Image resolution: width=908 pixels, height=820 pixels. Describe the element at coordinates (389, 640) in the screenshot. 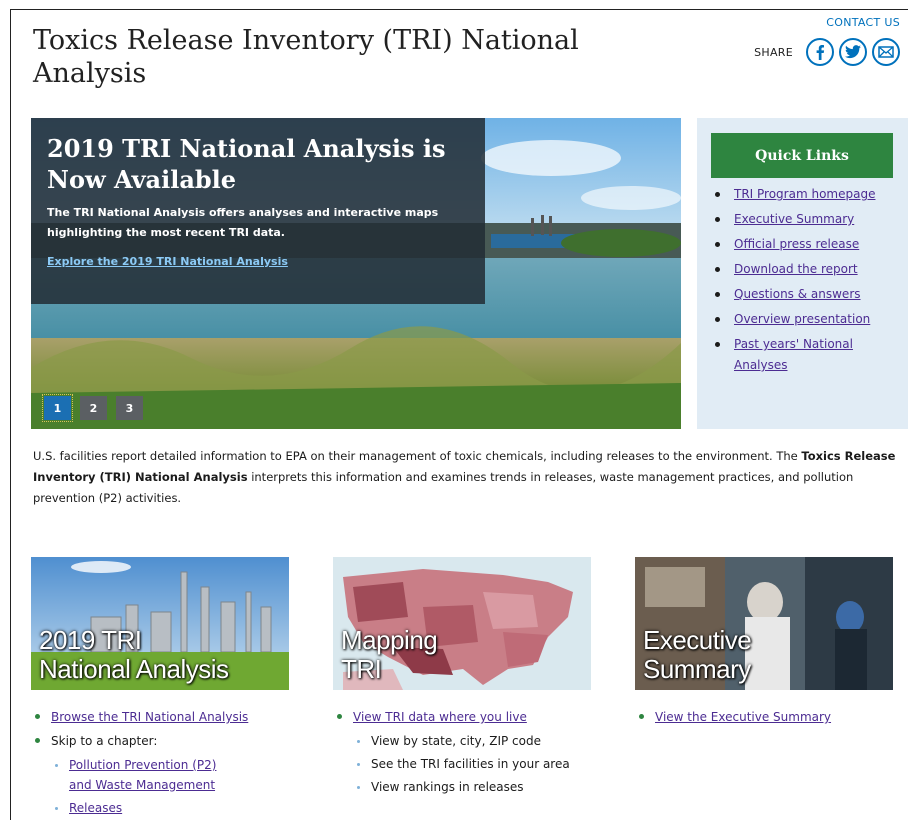

I see `mapping-card-title-line1: Mapping` at that location.